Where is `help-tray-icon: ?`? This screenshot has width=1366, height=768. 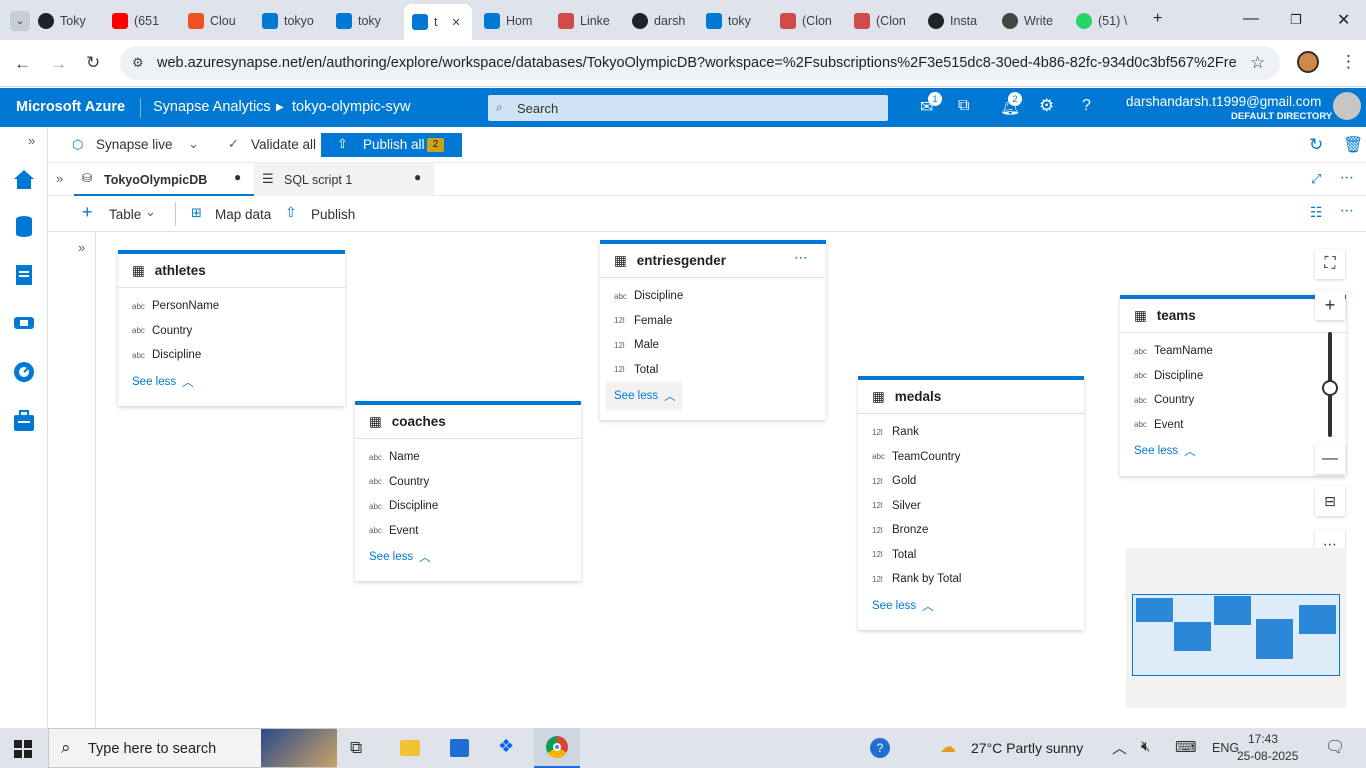
help-tray-icon: ? is located at coordinates (880, 748).